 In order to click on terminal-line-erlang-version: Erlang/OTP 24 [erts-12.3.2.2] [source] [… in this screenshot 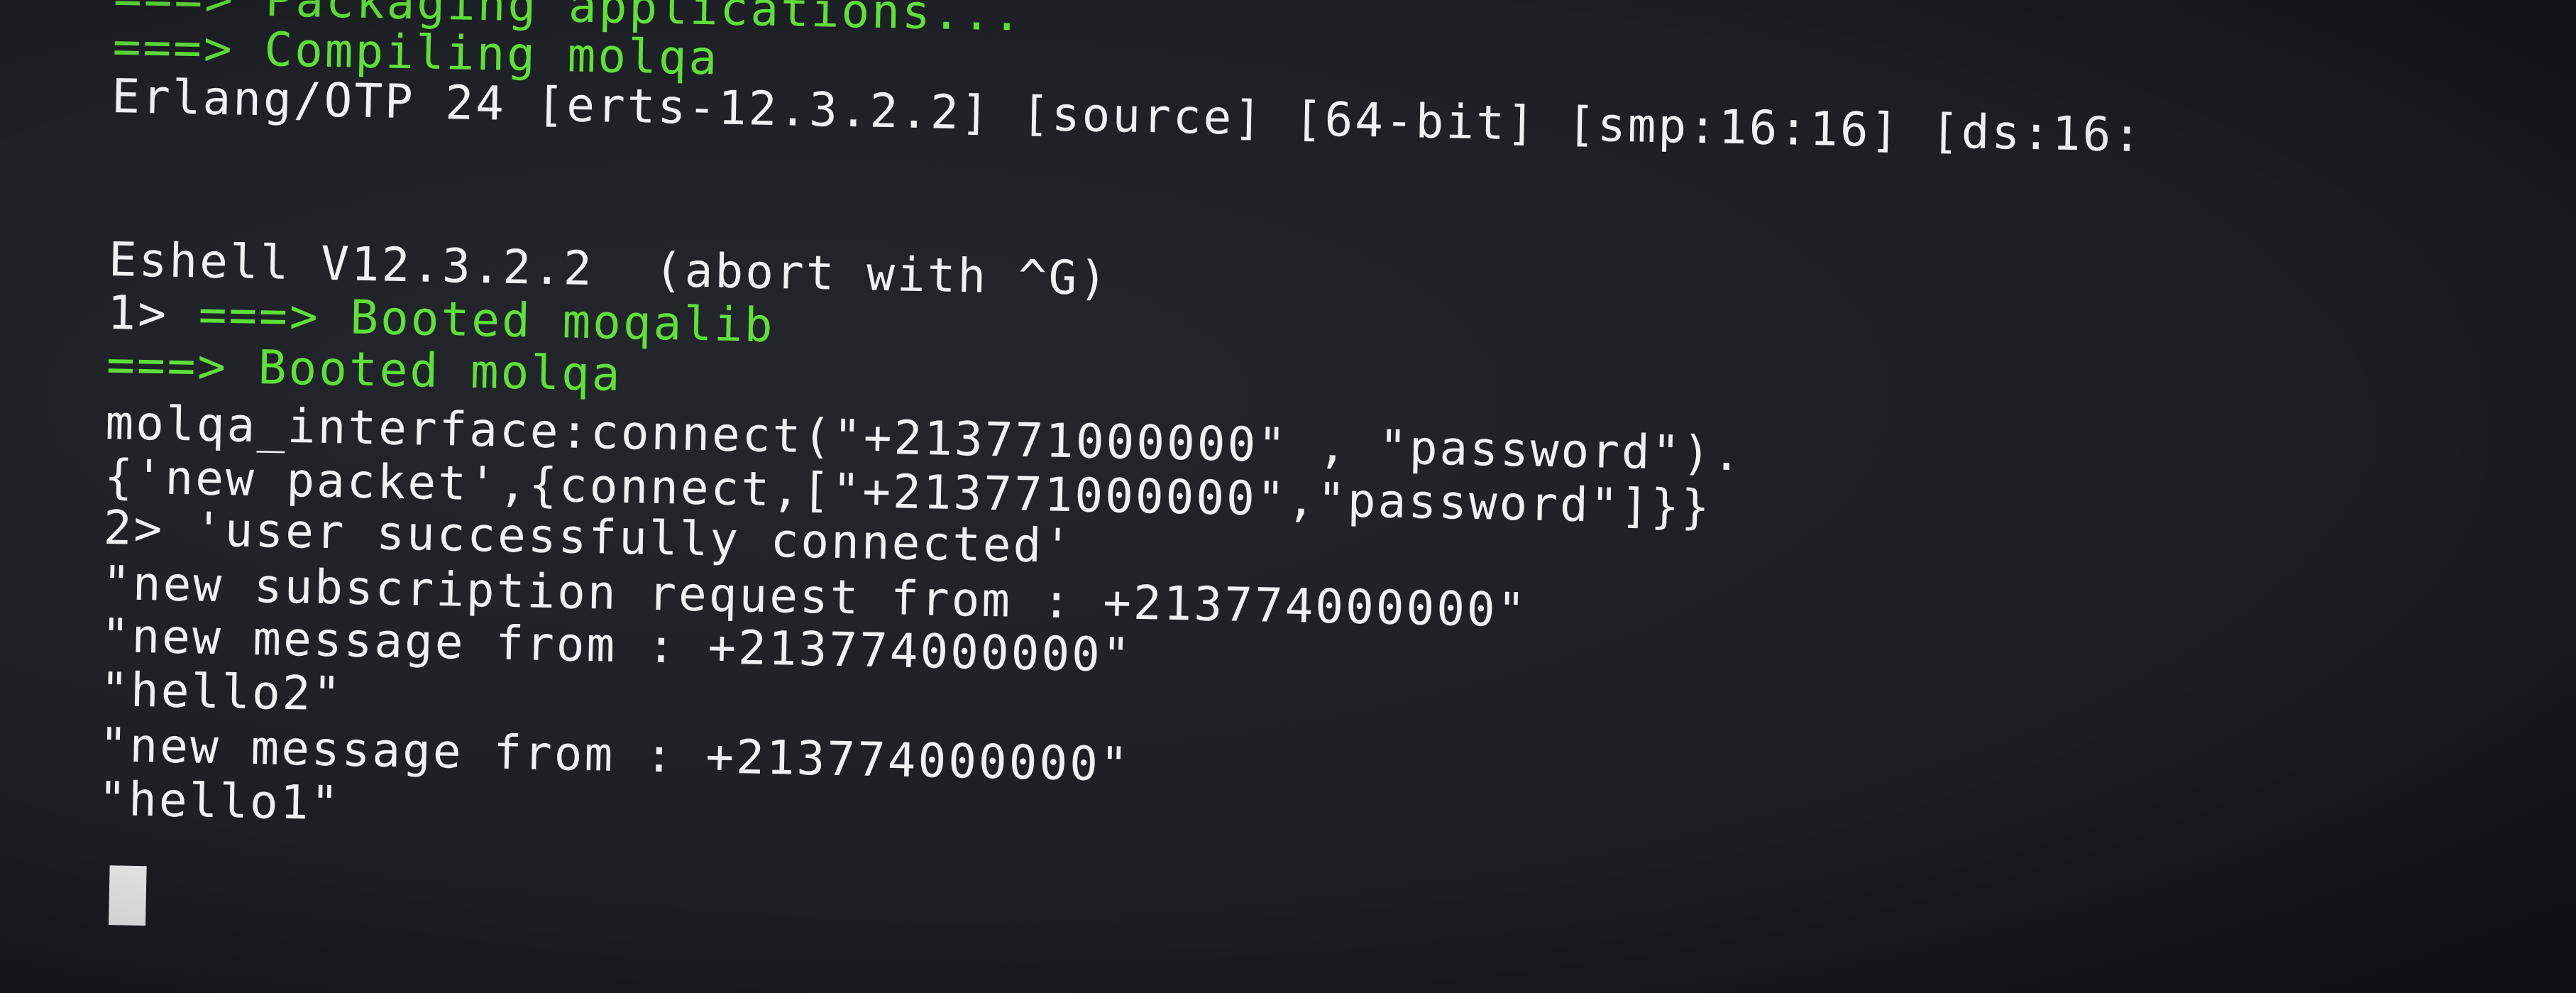, I will do `click(1127, 116)`.